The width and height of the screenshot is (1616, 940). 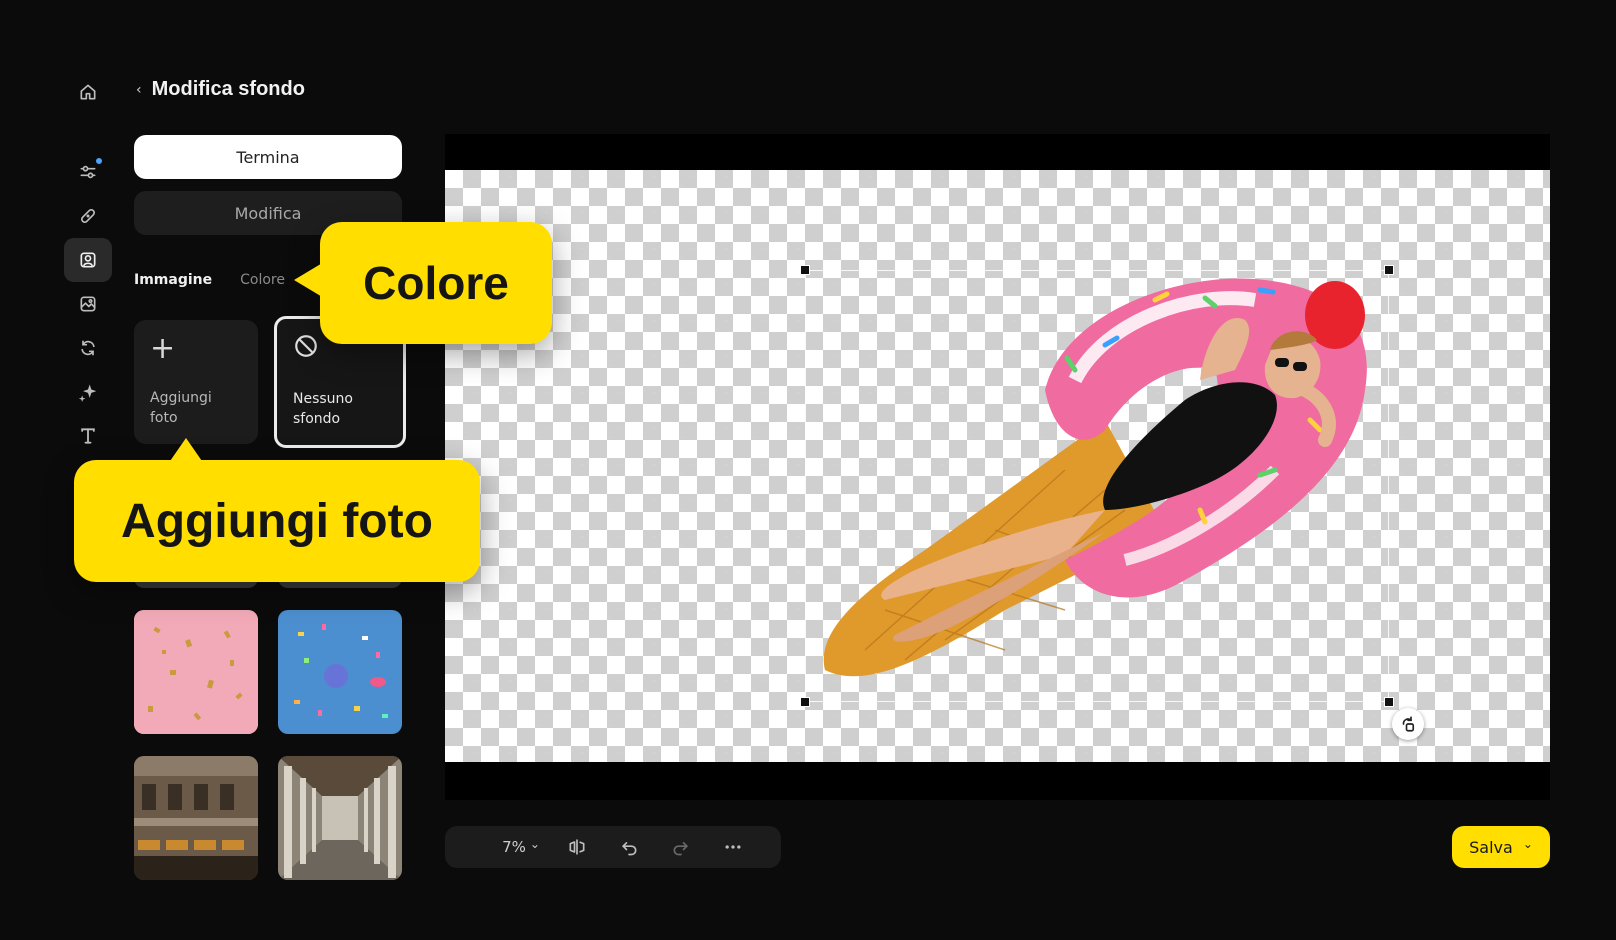 I want to click on callout-add-photo-text: Aggiungi foto, so click(x=277, y=521).